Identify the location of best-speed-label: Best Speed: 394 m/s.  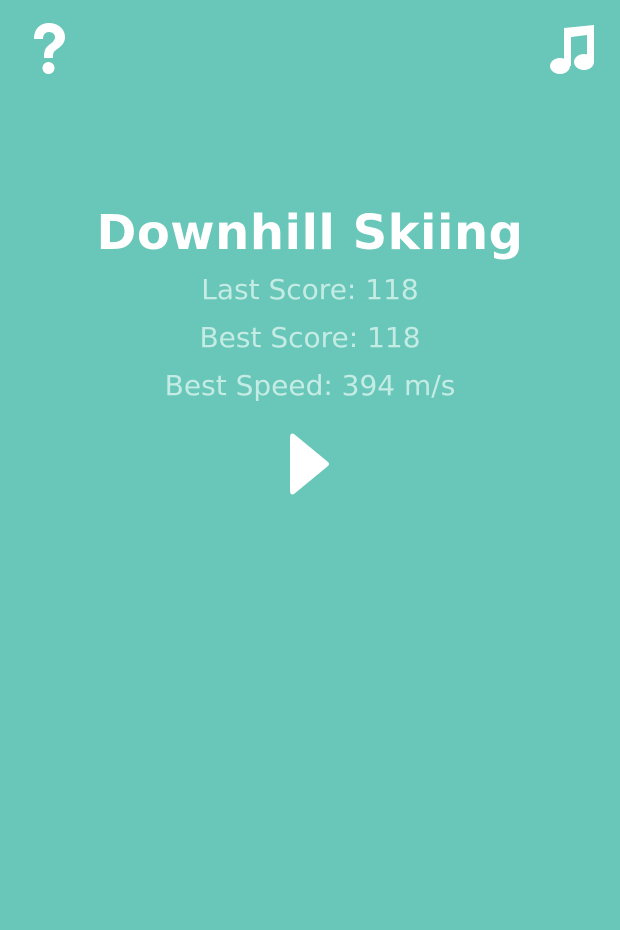
(310, 385).